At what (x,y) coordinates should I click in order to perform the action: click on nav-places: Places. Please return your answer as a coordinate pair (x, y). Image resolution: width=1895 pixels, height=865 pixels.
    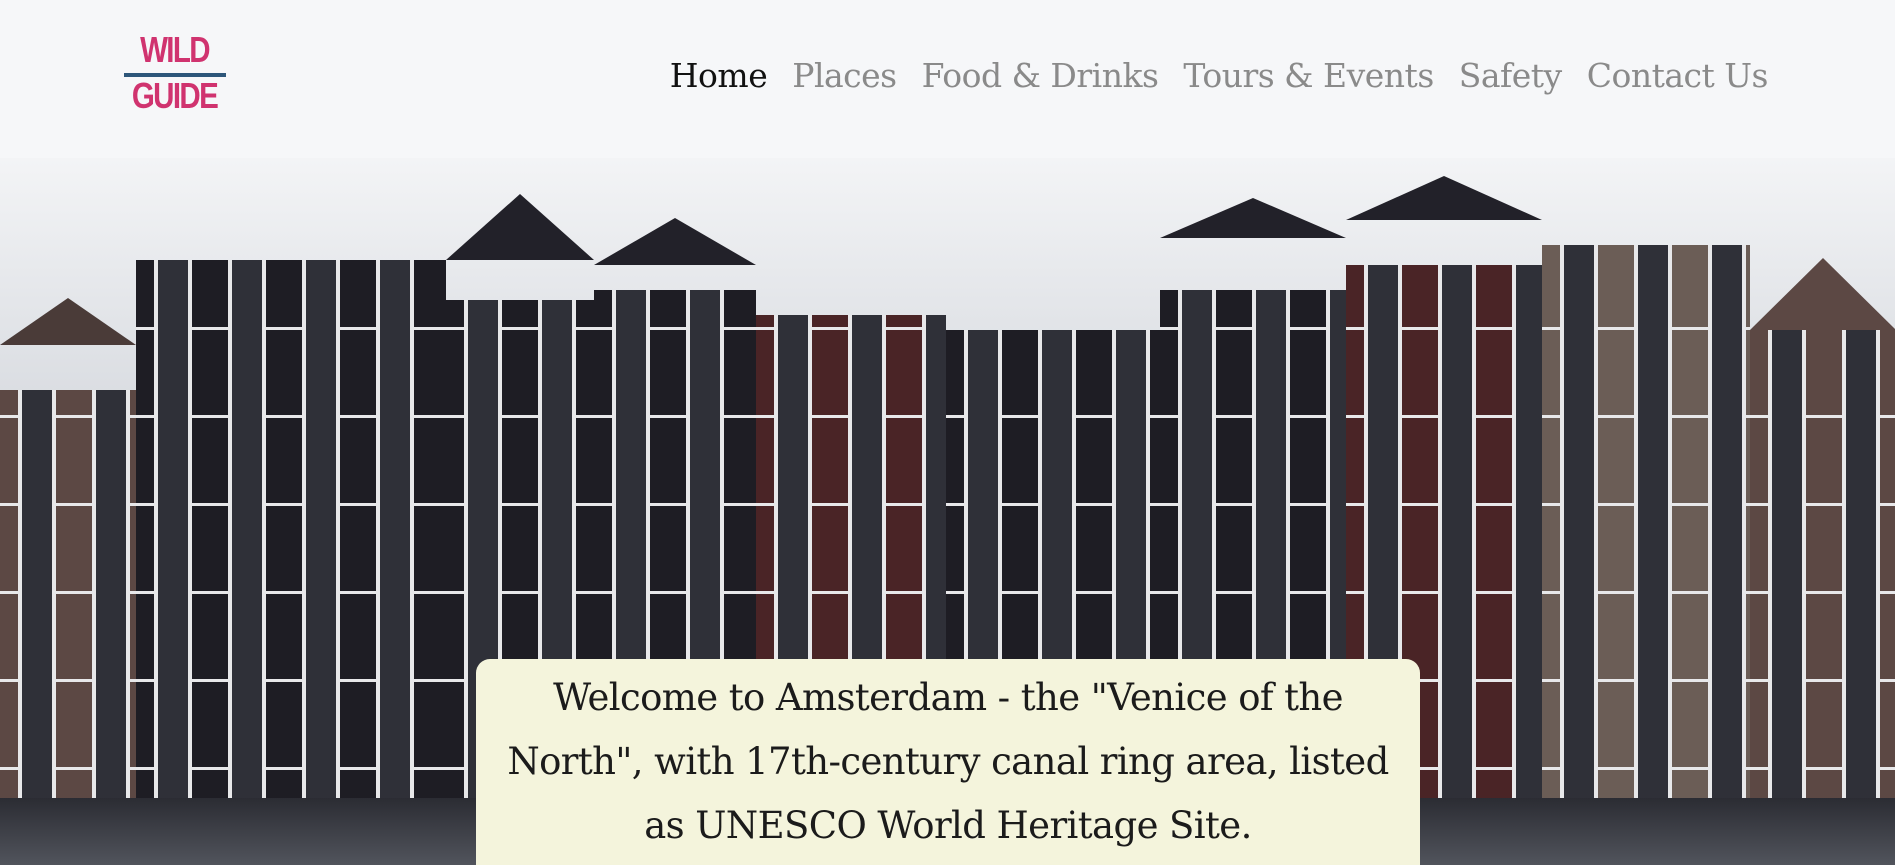
    Looking at the image, I should click on (844, 75).